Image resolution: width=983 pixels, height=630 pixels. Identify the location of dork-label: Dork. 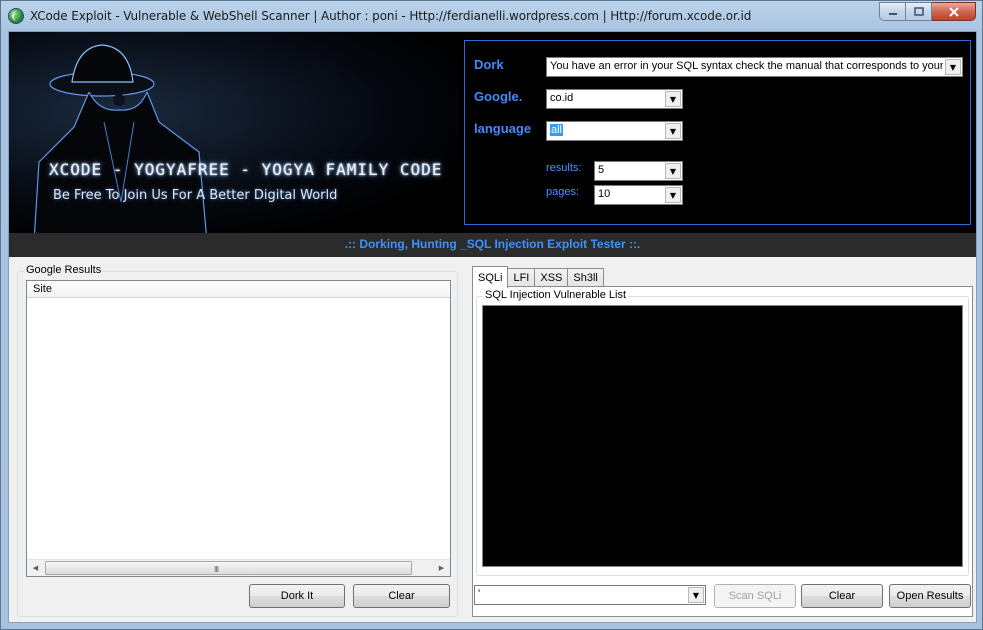
(489, 64).